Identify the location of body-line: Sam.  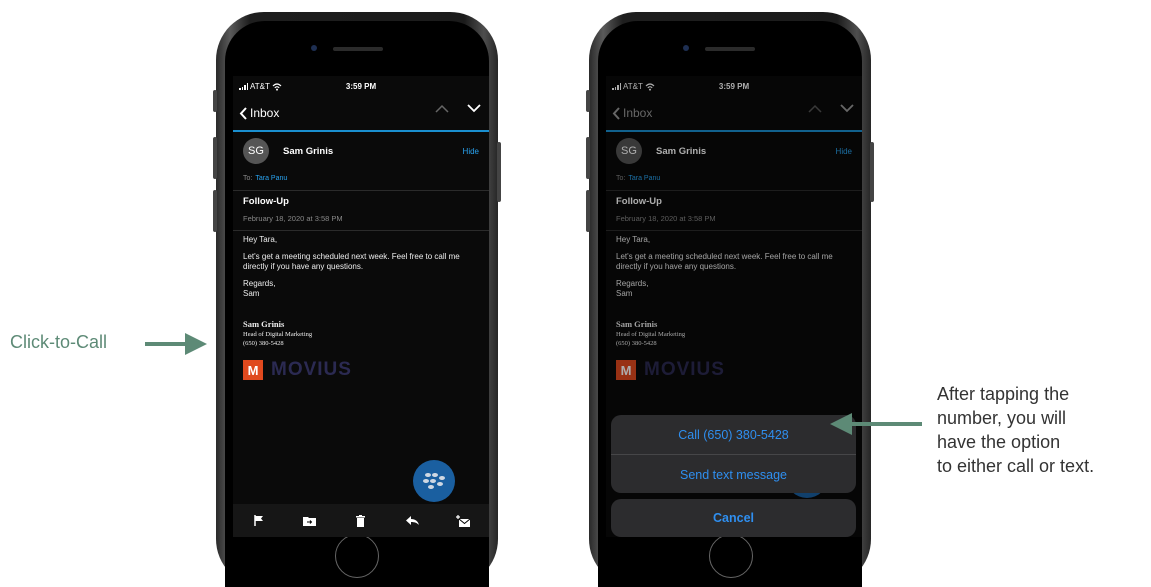
(251, 293).